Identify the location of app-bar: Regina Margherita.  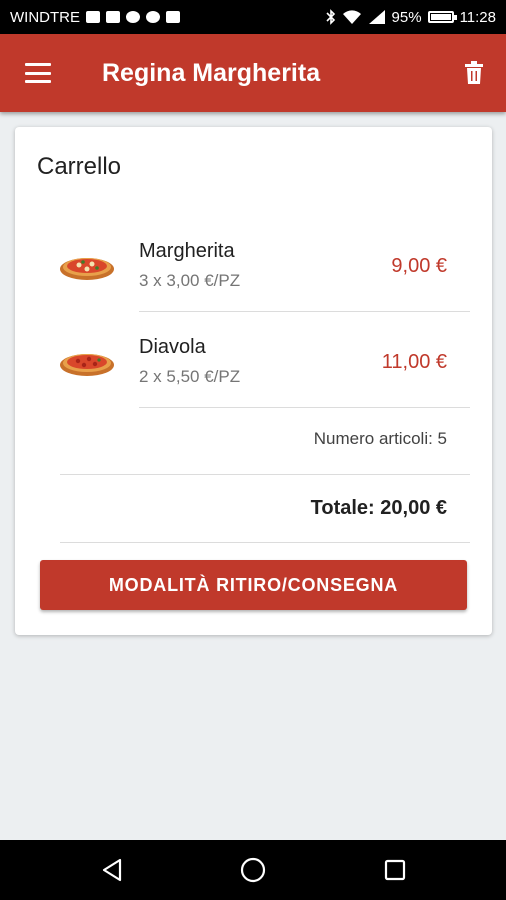
(253, 73).